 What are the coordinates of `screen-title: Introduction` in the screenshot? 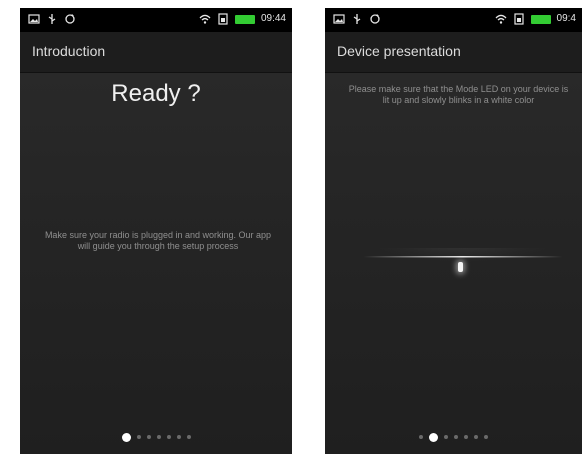 It's located at (69, 51).